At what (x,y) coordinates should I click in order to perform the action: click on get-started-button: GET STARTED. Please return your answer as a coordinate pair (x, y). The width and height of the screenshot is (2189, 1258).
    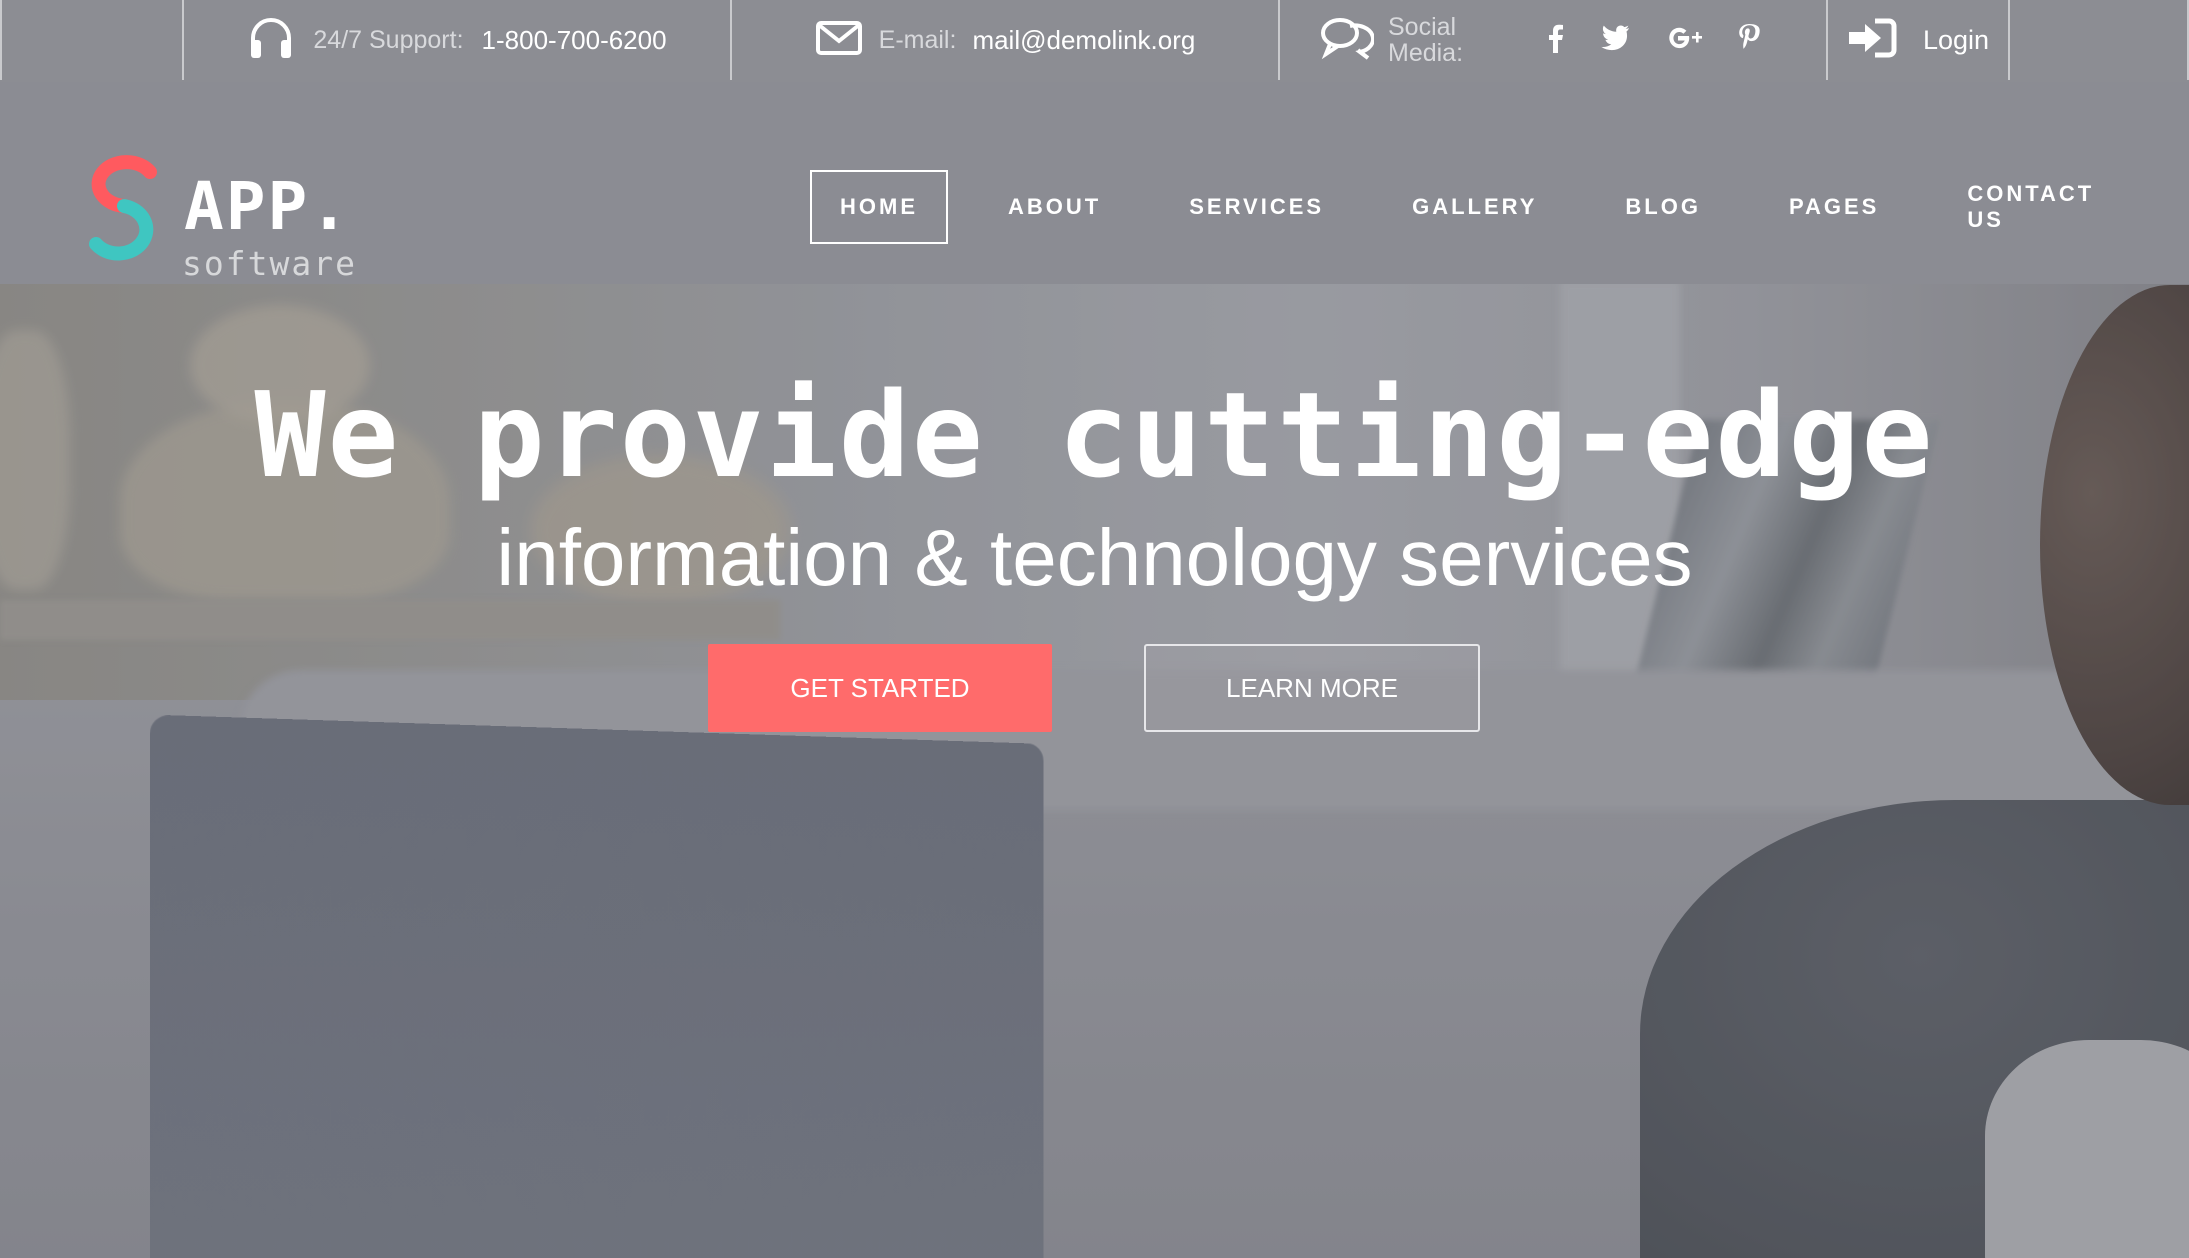
    Looking at the image, I should click on (880, 688).